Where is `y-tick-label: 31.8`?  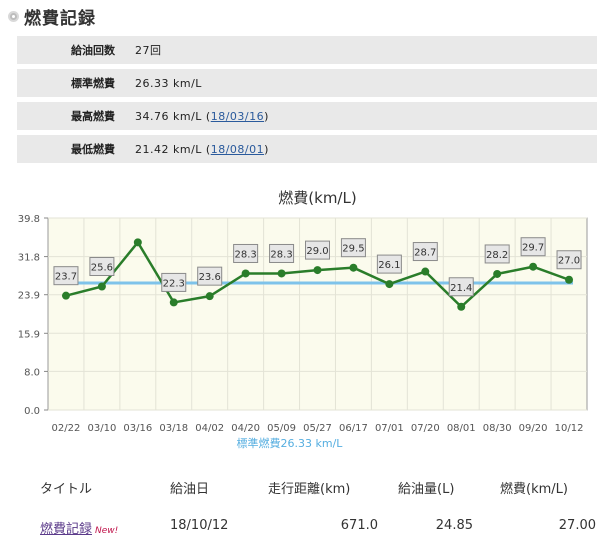 y-tick-label: 31.8 is located at coordinates (29, 258).